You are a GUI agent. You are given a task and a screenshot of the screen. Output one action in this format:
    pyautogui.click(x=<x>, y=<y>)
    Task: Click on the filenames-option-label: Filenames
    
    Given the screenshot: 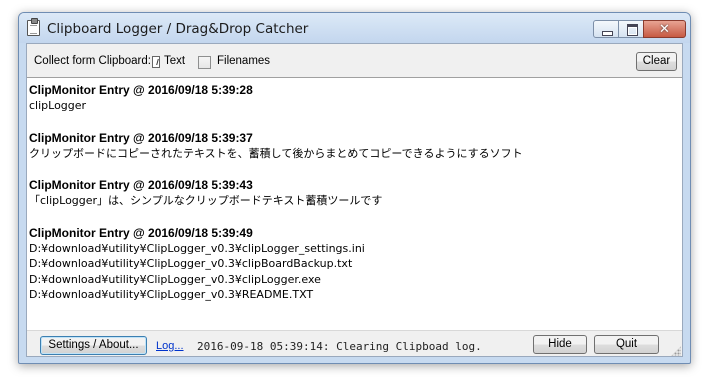 What is the action you would take?
    pyautogui.click(x=243, y=61)
    